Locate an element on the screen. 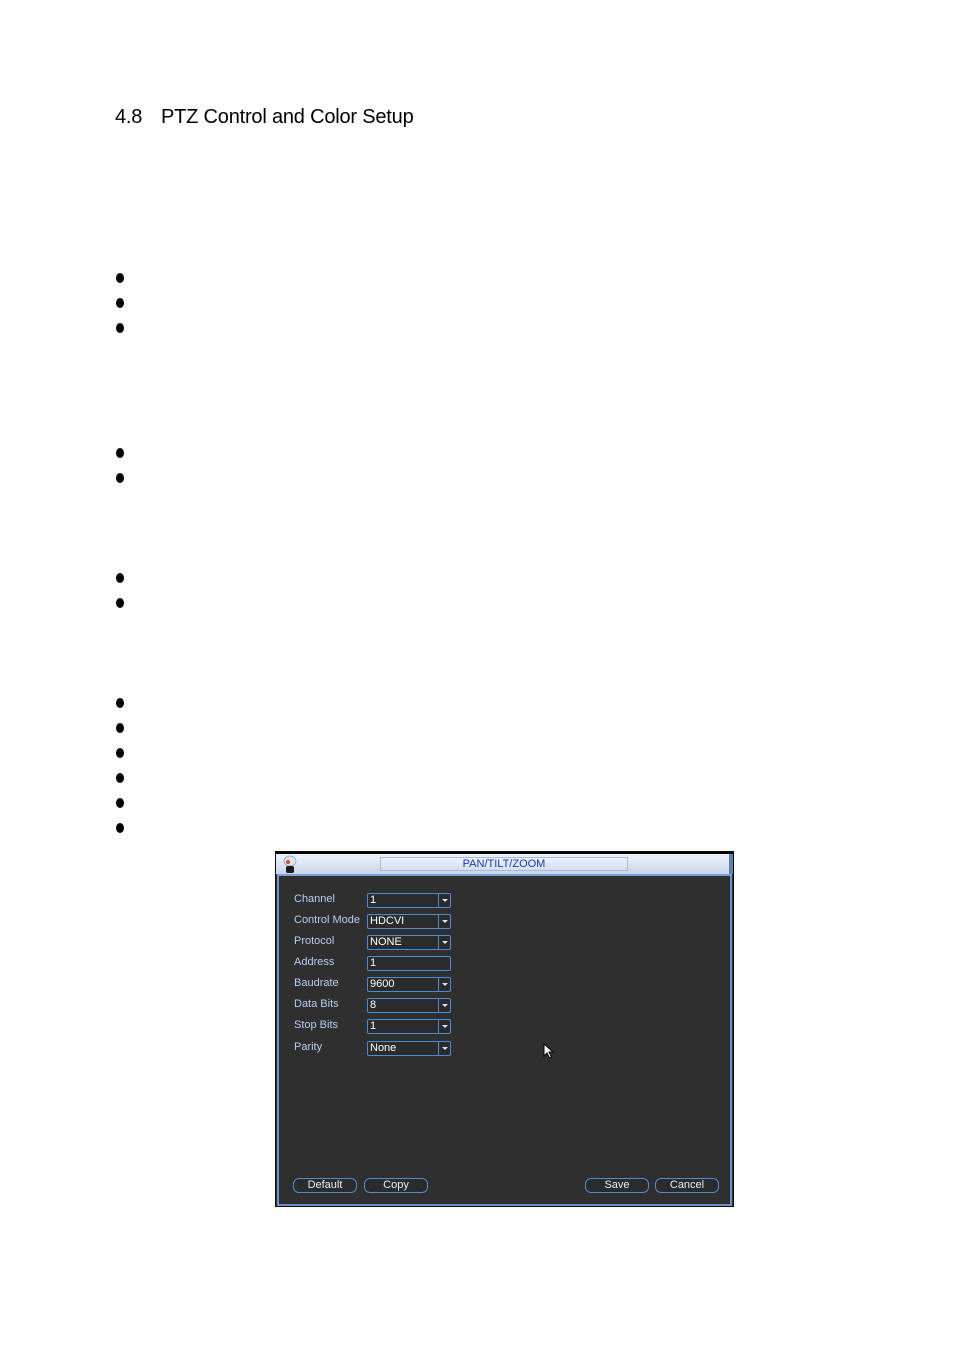 The image size is (954, 1350). field-label: Channel is located at coordinates (314, 899).